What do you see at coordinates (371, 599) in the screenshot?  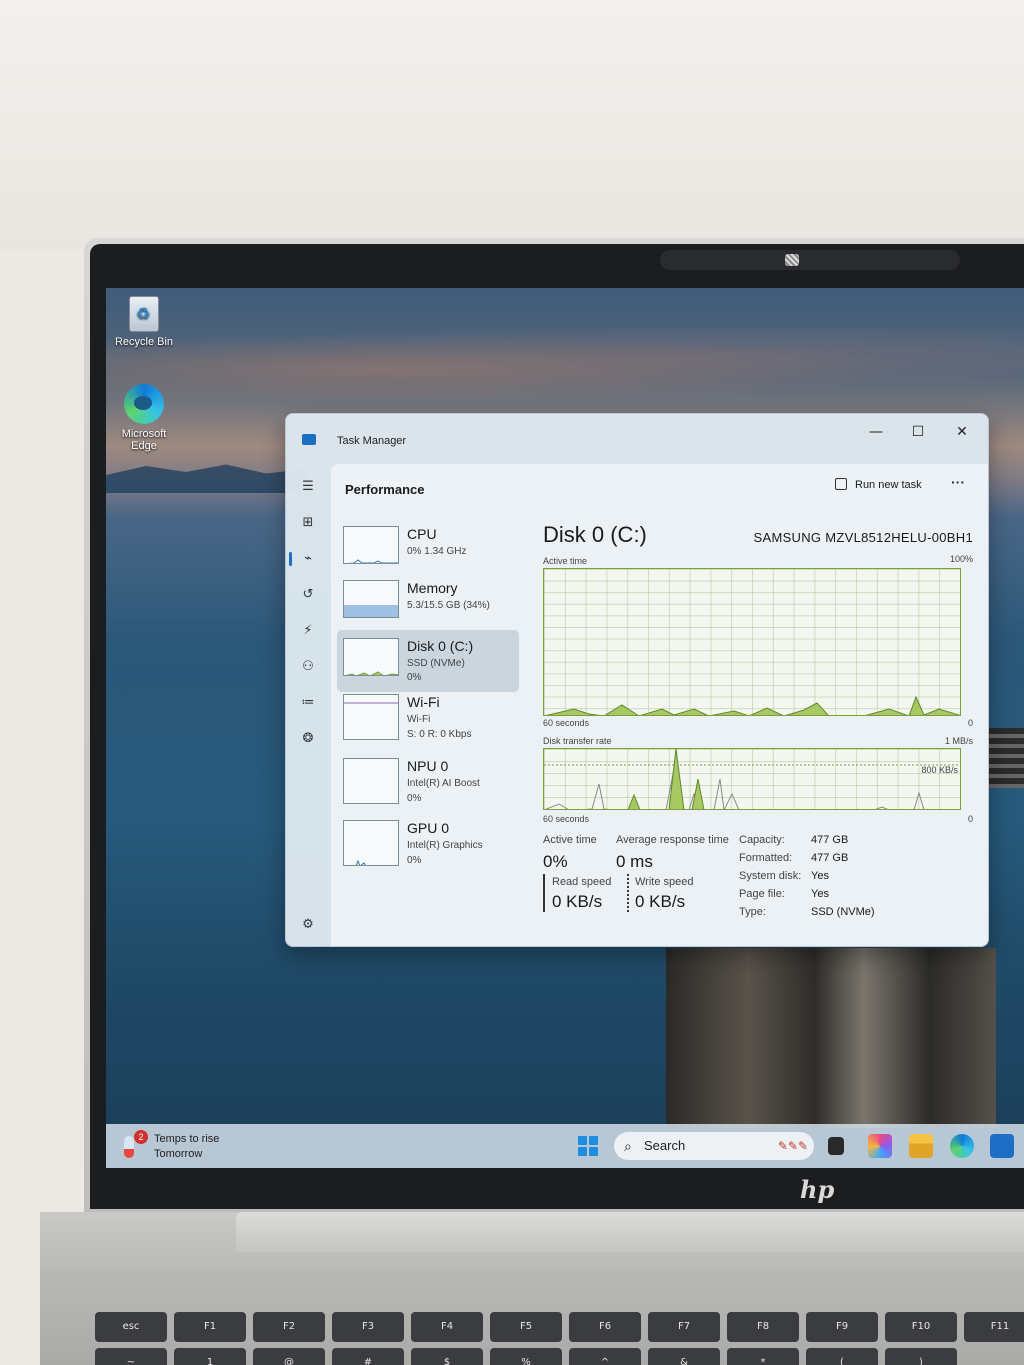 I see `memory-thumbnail-graph` at bounding box center [371, 599].